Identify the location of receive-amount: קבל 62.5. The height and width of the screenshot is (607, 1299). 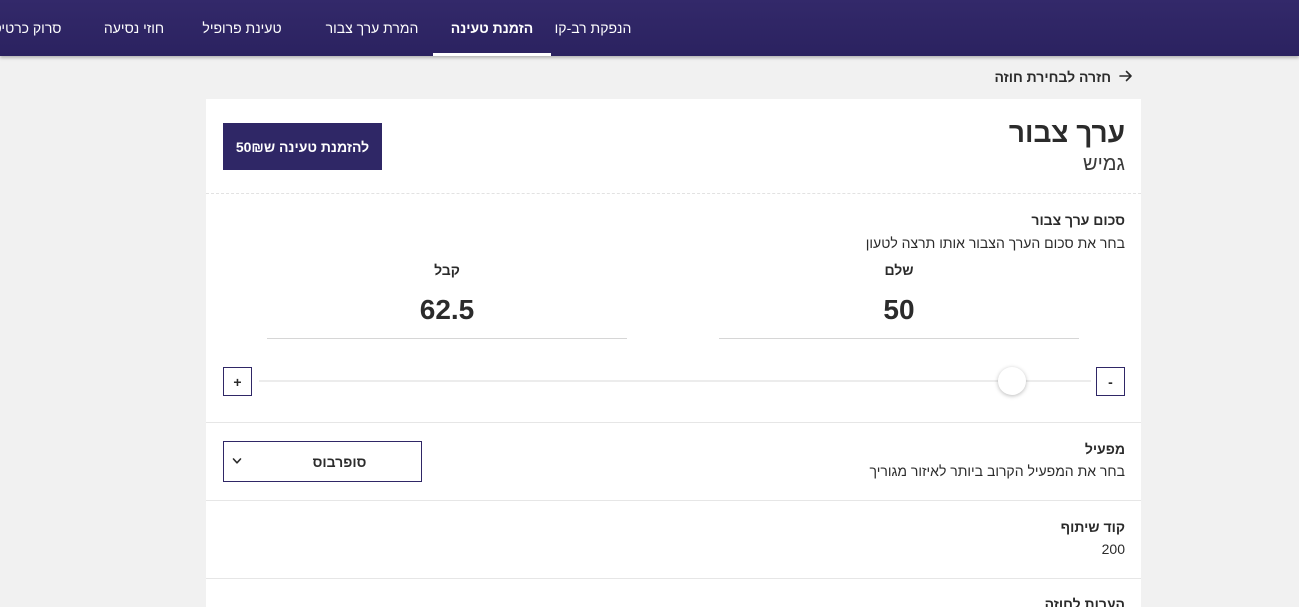
(447, 300).